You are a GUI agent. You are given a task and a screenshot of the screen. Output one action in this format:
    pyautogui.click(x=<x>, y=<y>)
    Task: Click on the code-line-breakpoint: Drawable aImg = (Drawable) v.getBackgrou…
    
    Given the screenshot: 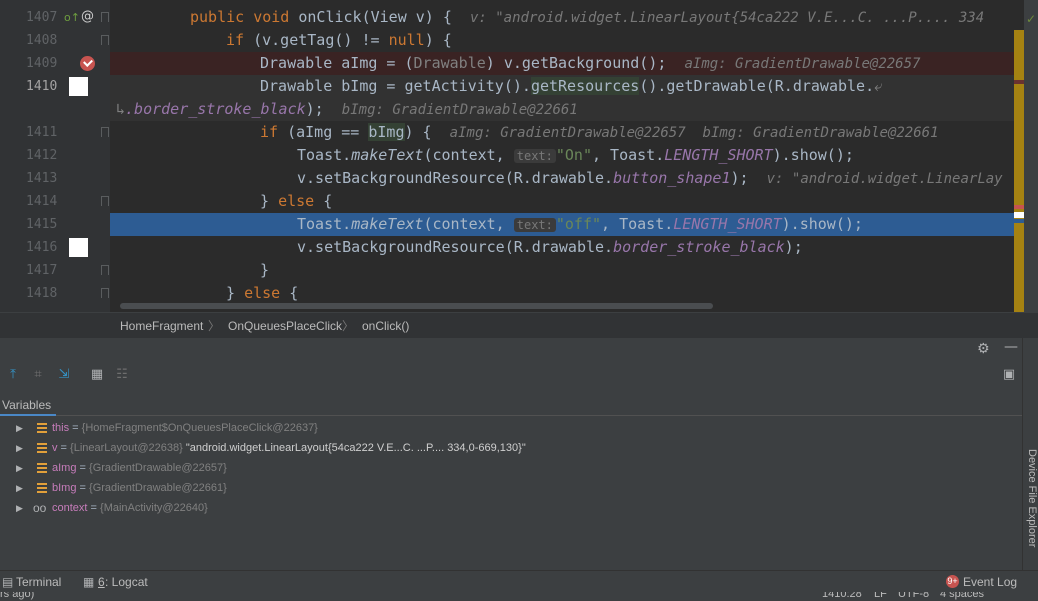 What is the action you would take?
    pyautogui.click(x=564, y=63)
    